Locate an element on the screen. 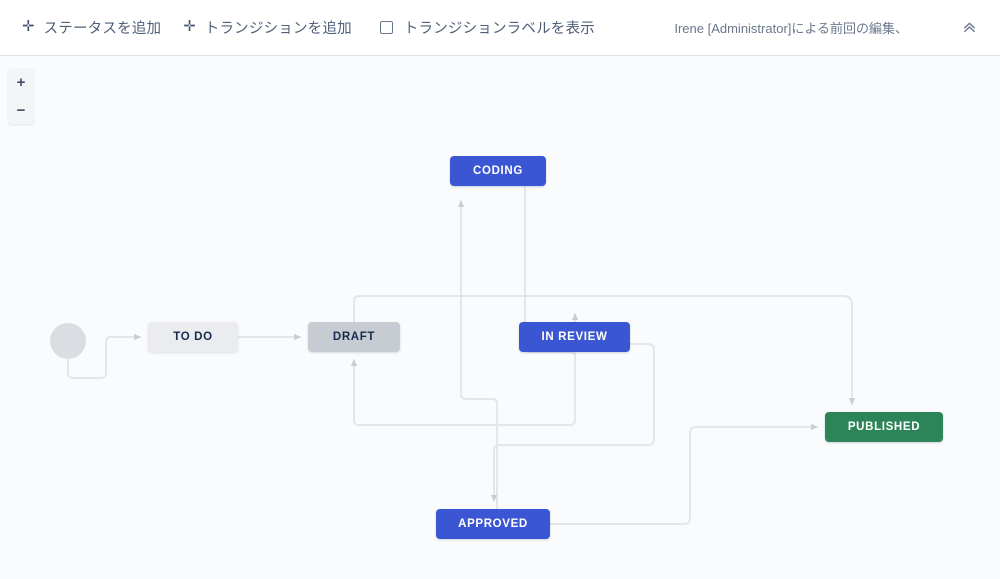 The image size is (1000, 579). status-node-coding: CODING is located at coordinates (498, 171).